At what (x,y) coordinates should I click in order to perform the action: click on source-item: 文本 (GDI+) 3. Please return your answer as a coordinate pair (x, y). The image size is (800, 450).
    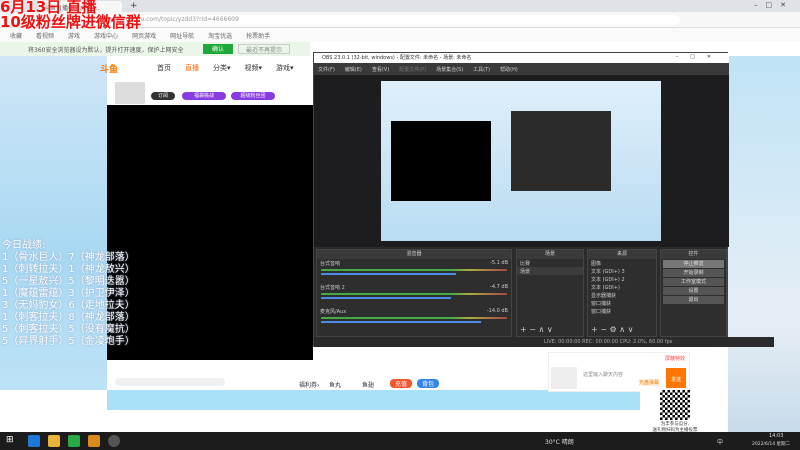
    Looking at the image, I should click on (622, 271).